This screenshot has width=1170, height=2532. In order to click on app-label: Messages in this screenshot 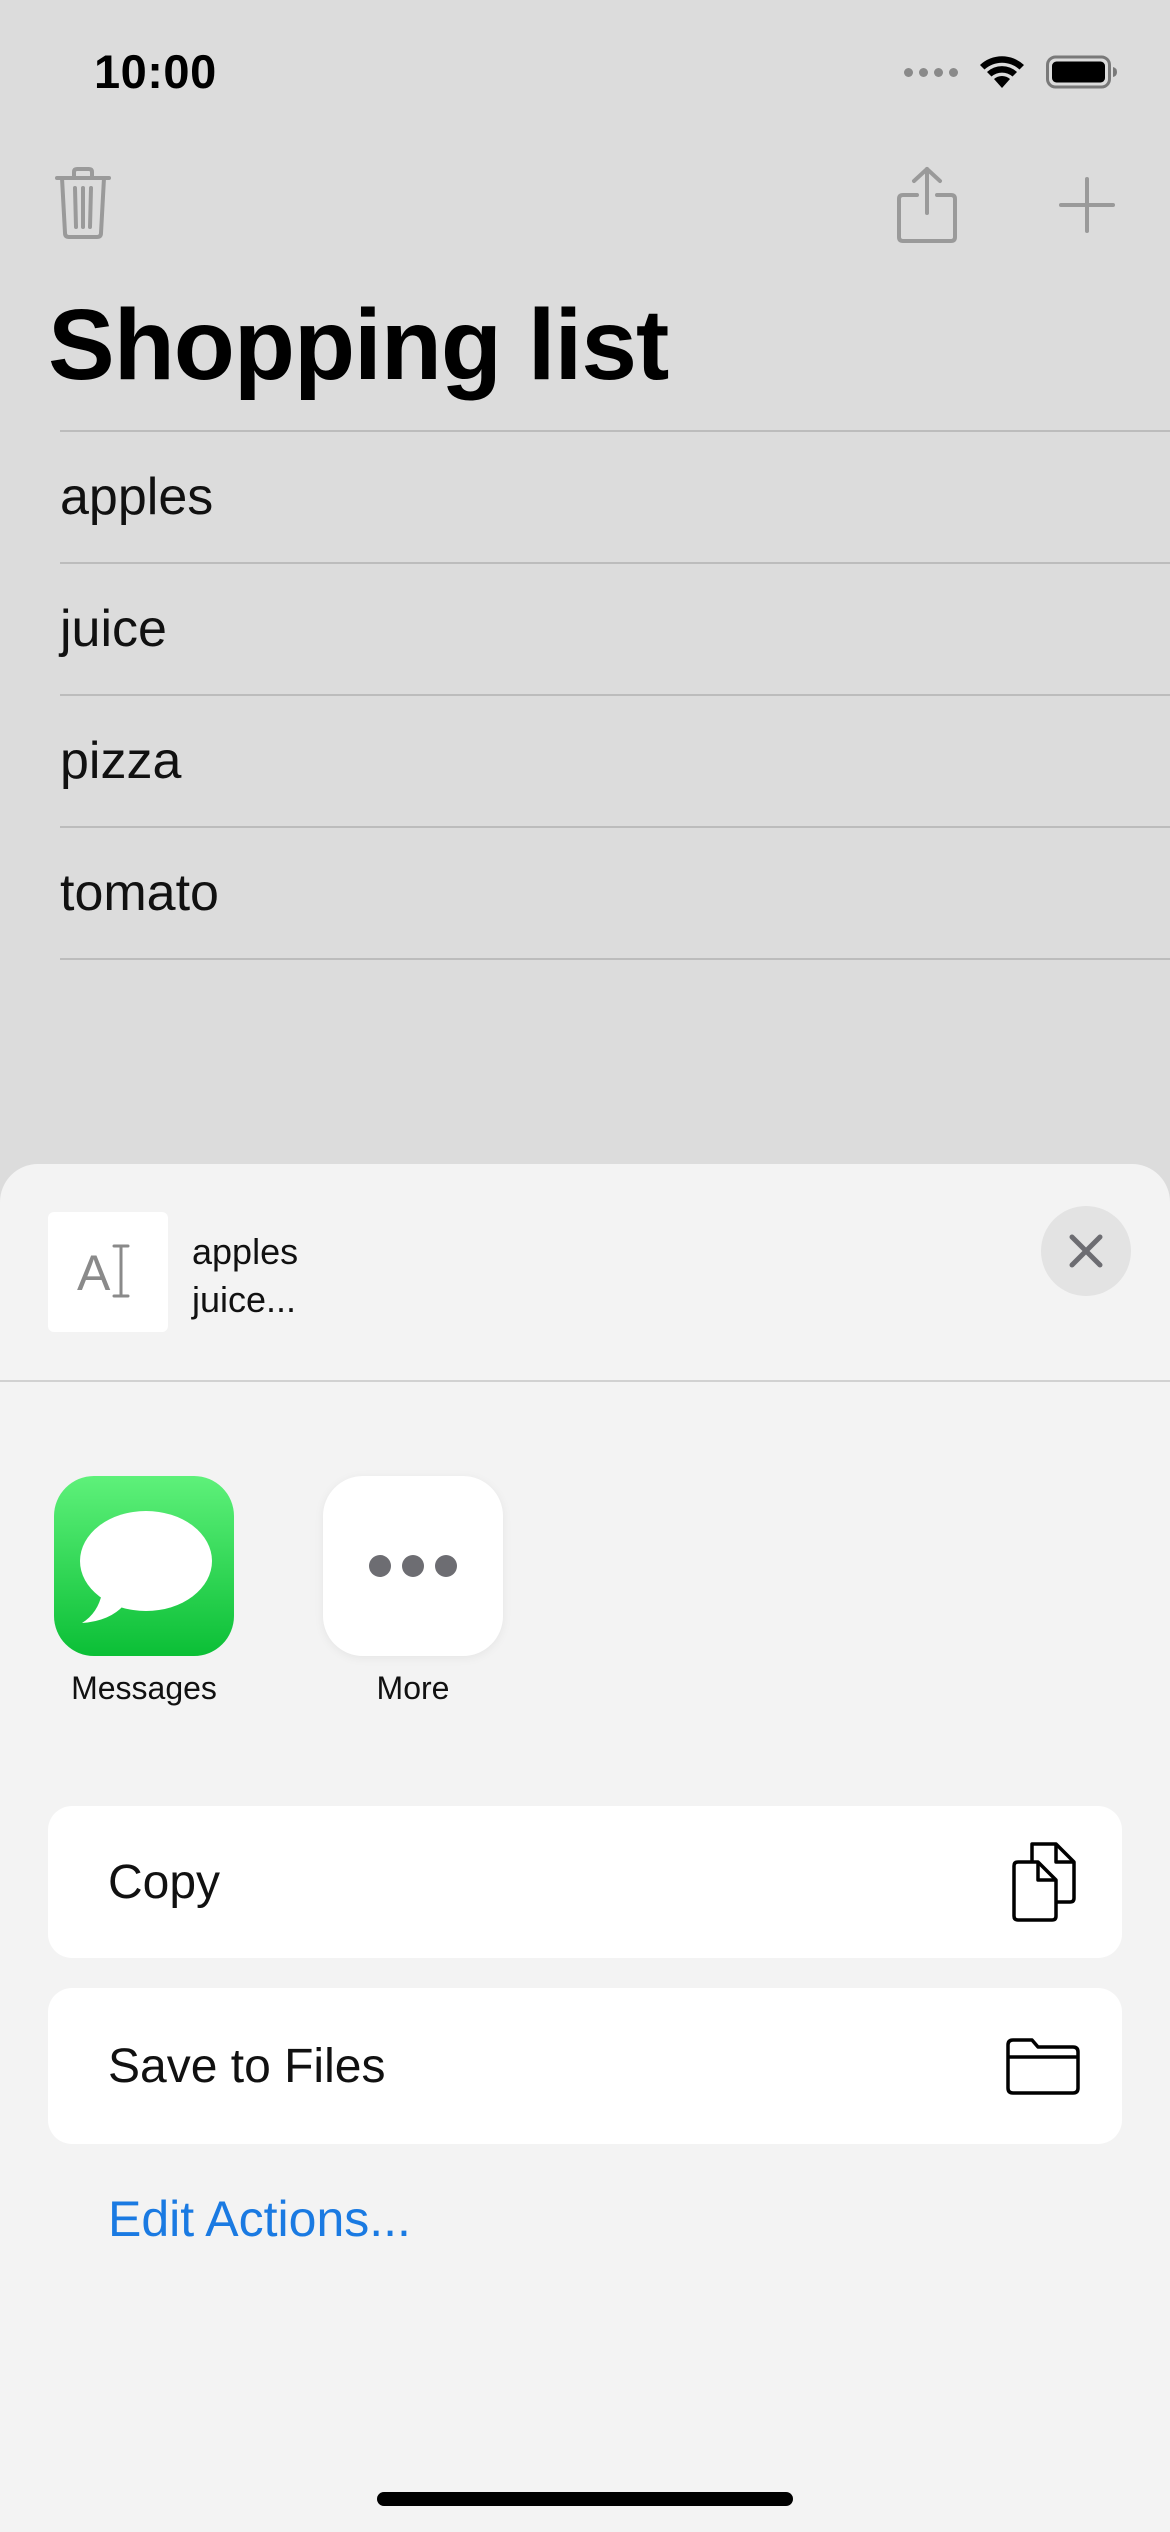, I will do `click(144, 1688)`.